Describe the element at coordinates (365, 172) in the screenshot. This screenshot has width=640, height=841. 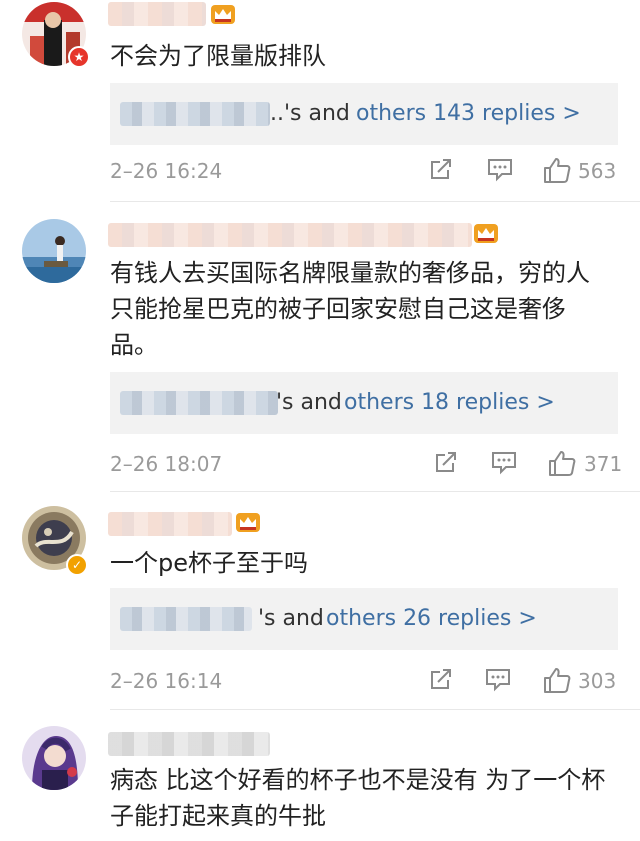
I see `comment-meta: 2–26 16:24 563` at that location.